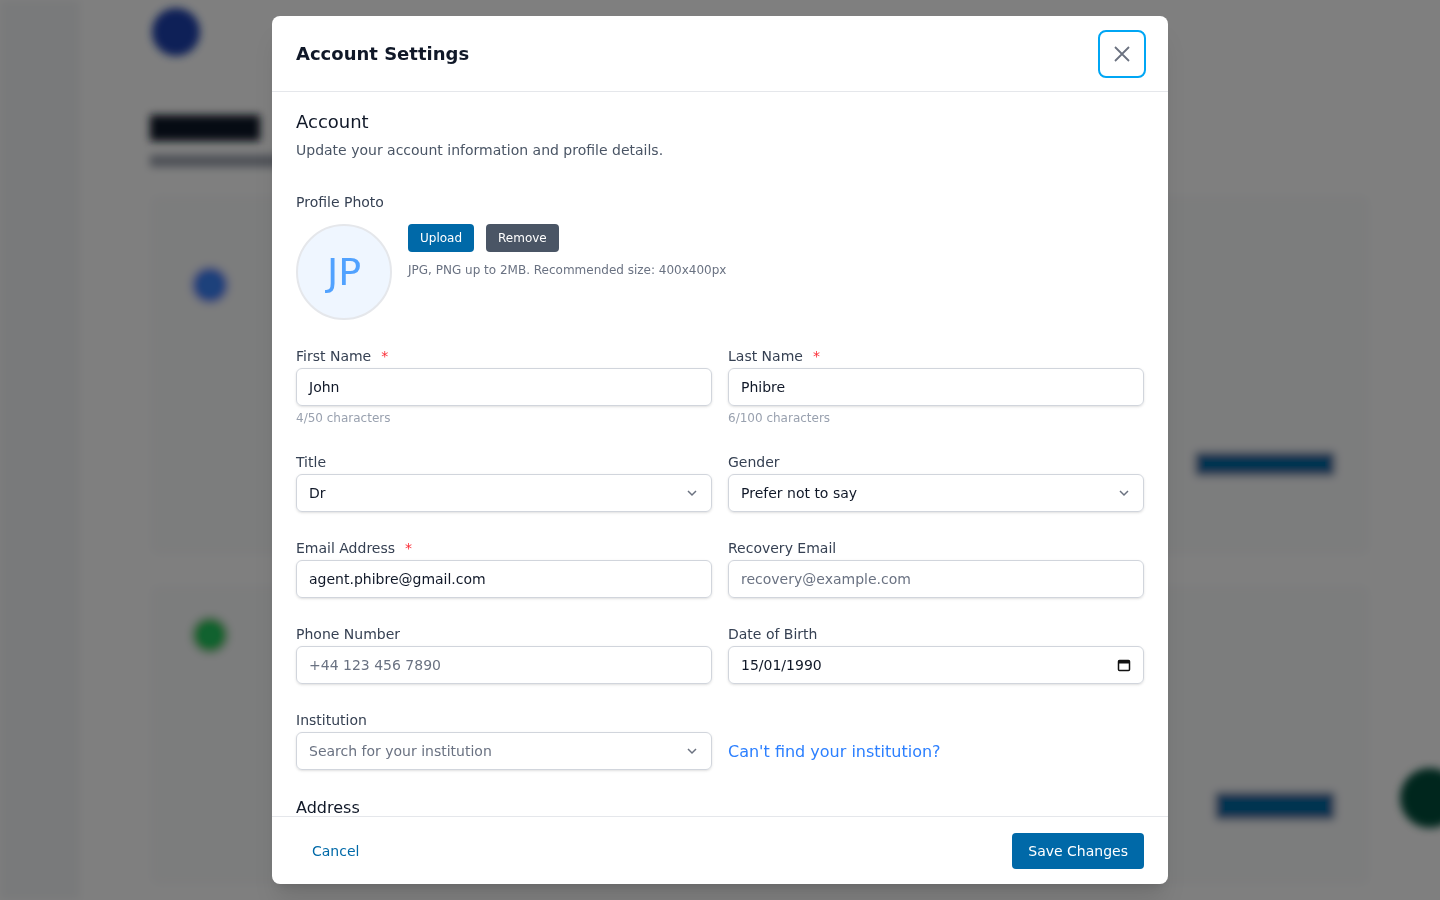 The image size is (1440, 900). I want to click on input-field: Phibre, so click(936, 387).